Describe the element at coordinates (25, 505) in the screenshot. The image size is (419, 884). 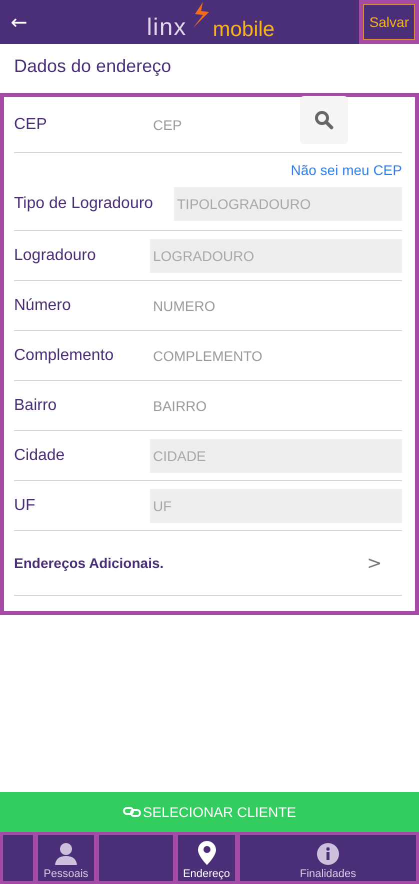
I see `field-label: UF` at that location.